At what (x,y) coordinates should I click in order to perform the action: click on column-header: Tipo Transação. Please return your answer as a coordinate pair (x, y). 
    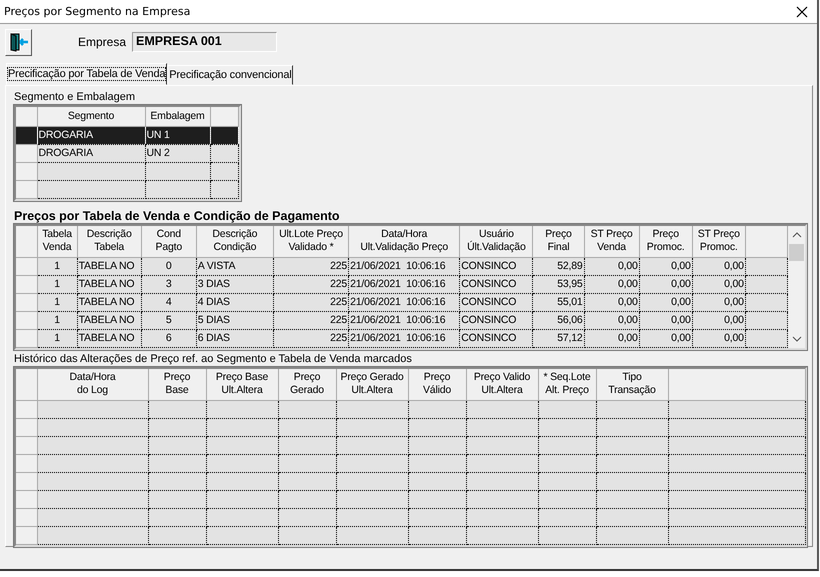
    Looking at the image, I should click on (632, 384).